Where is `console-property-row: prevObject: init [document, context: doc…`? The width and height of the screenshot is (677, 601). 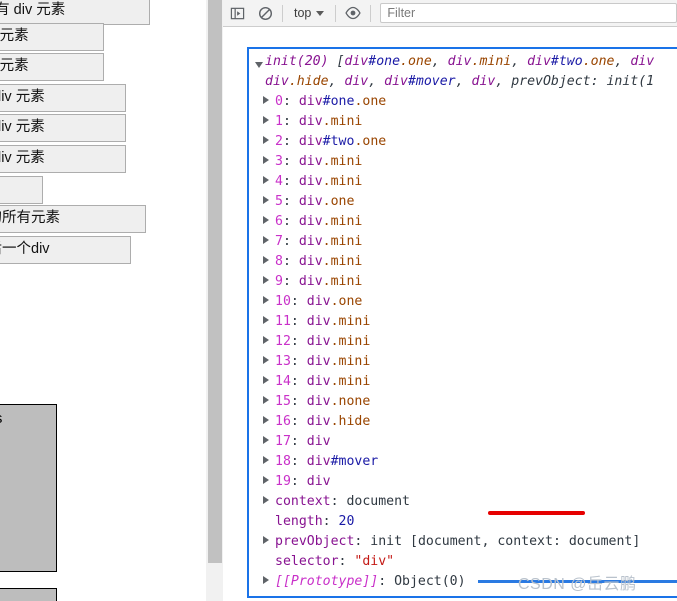 console-property-row: prevObject: init [document, context: doc… is located at coordinates (463, 542).